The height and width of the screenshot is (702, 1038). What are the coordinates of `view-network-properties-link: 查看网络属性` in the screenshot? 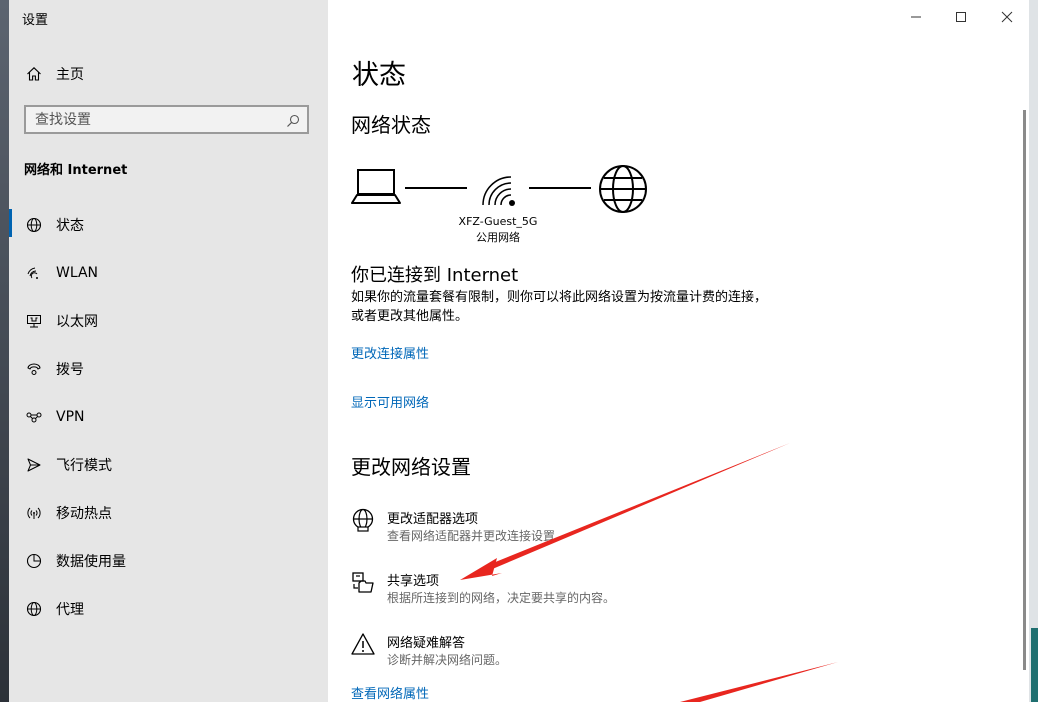 It's located at (390, 692).